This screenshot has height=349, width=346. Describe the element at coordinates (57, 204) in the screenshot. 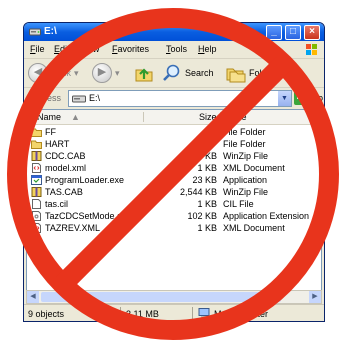

I see `file-name: tas.cil` at that location.